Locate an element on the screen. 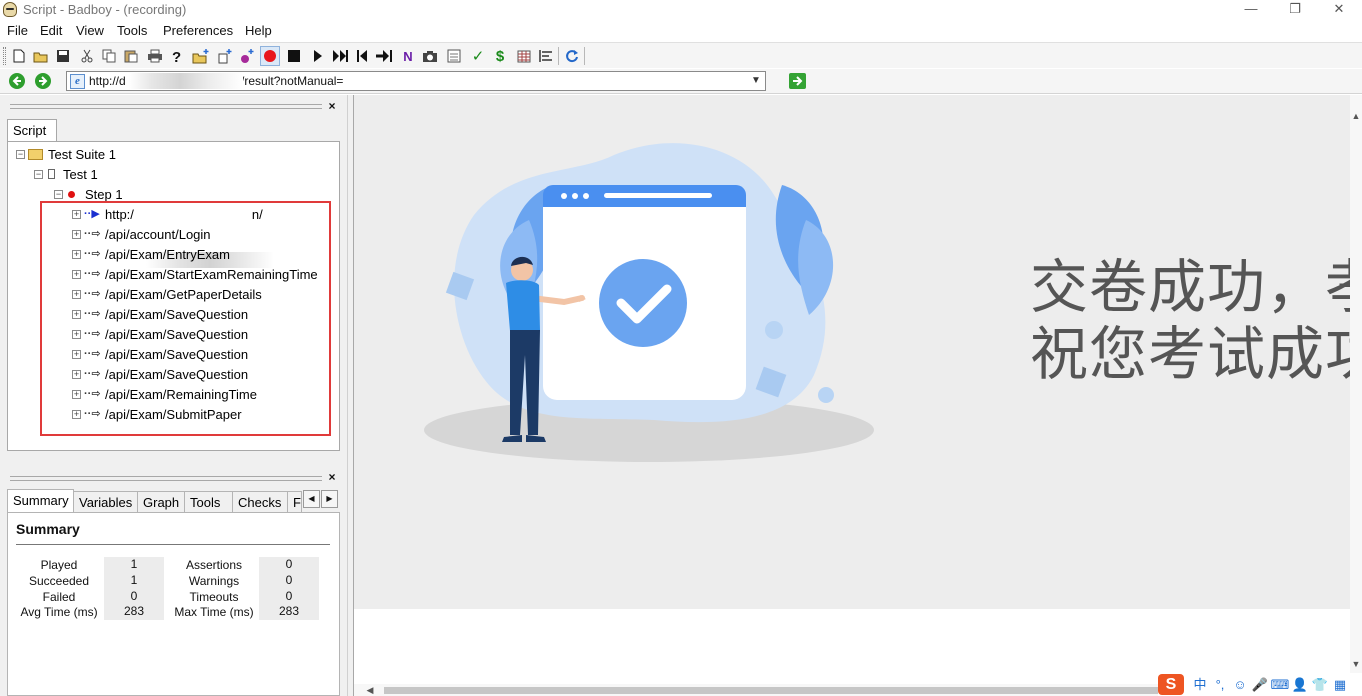  menu-preferences: Preferences is located at coordinates (198, 30).